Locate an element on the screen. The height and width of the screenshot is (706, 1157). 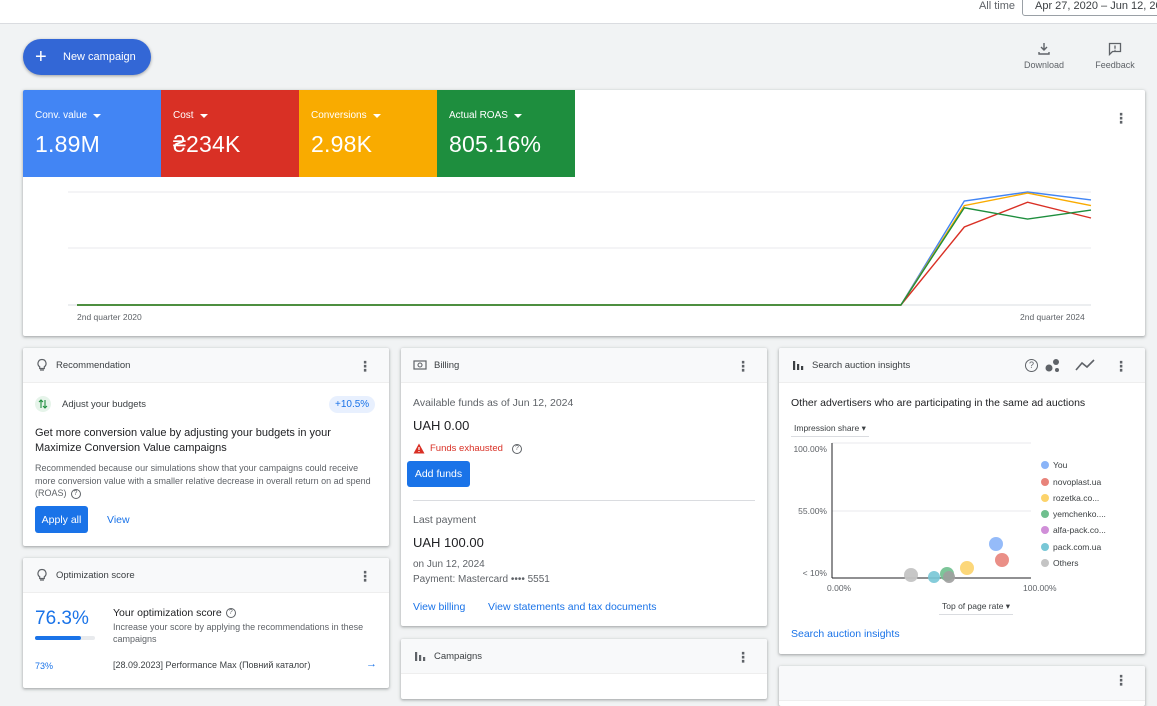
legend-label: novoplast.ua is located at coordinates (1077, 482).